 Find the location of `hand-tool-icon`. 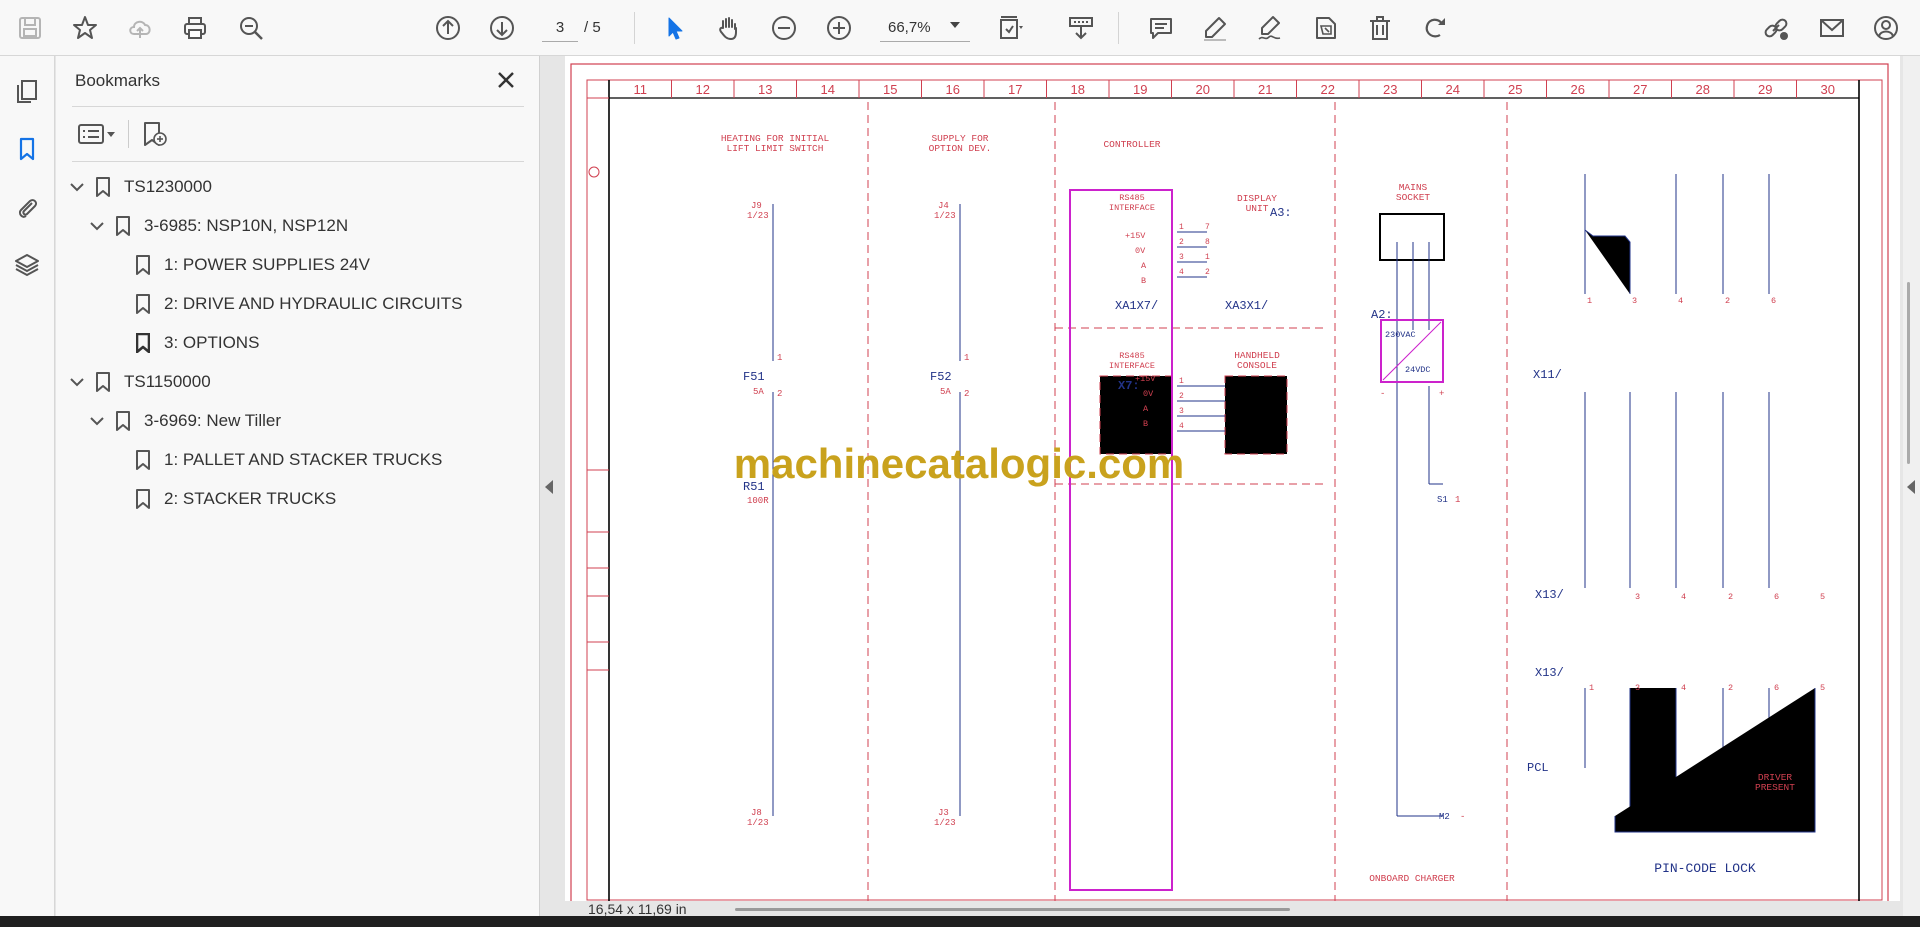

hand-tool-icon is located at coordinates (729, 28).